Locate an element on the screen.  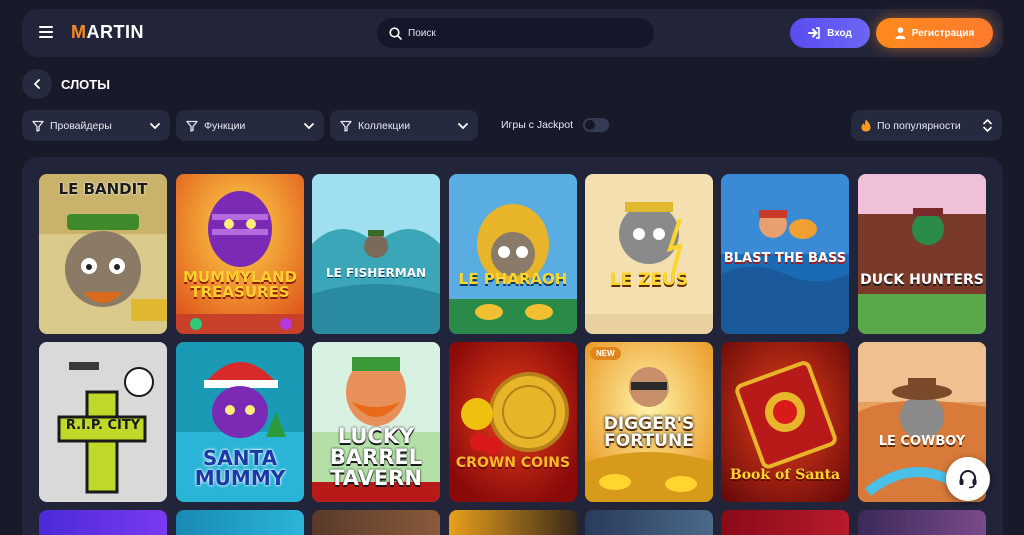
logo-text: ARTIN is located at coordinates (115, 32).